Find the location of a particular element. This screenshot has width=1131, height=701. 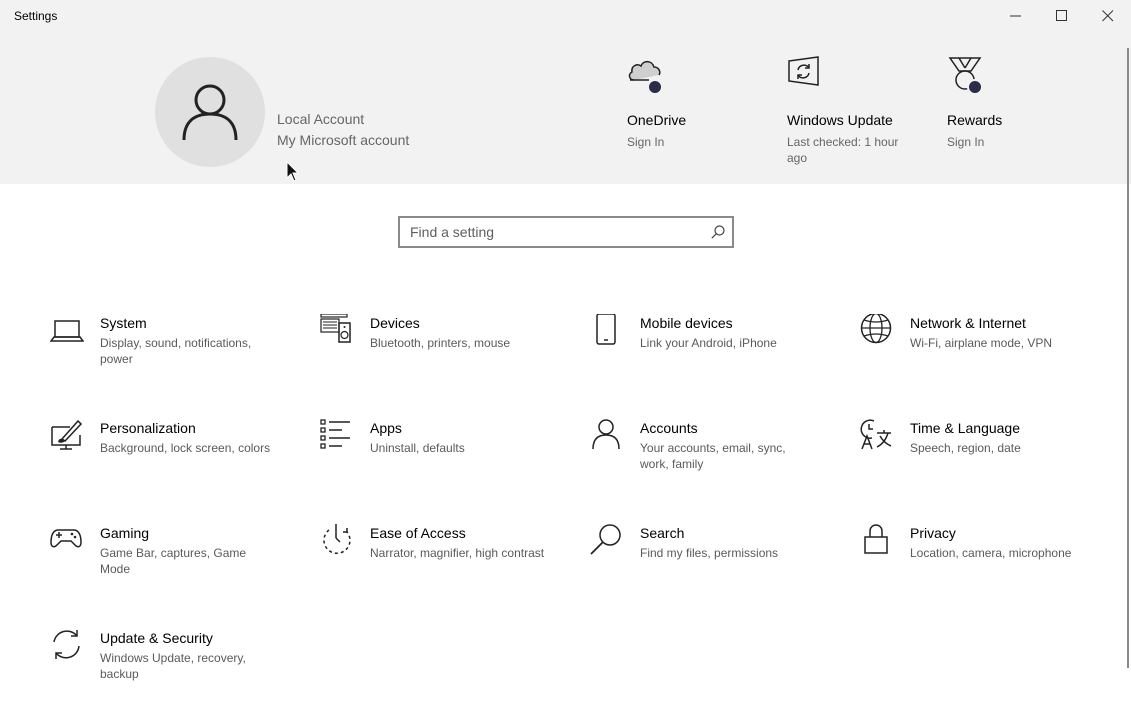

close-icon is located at coordinates (1108, 16).